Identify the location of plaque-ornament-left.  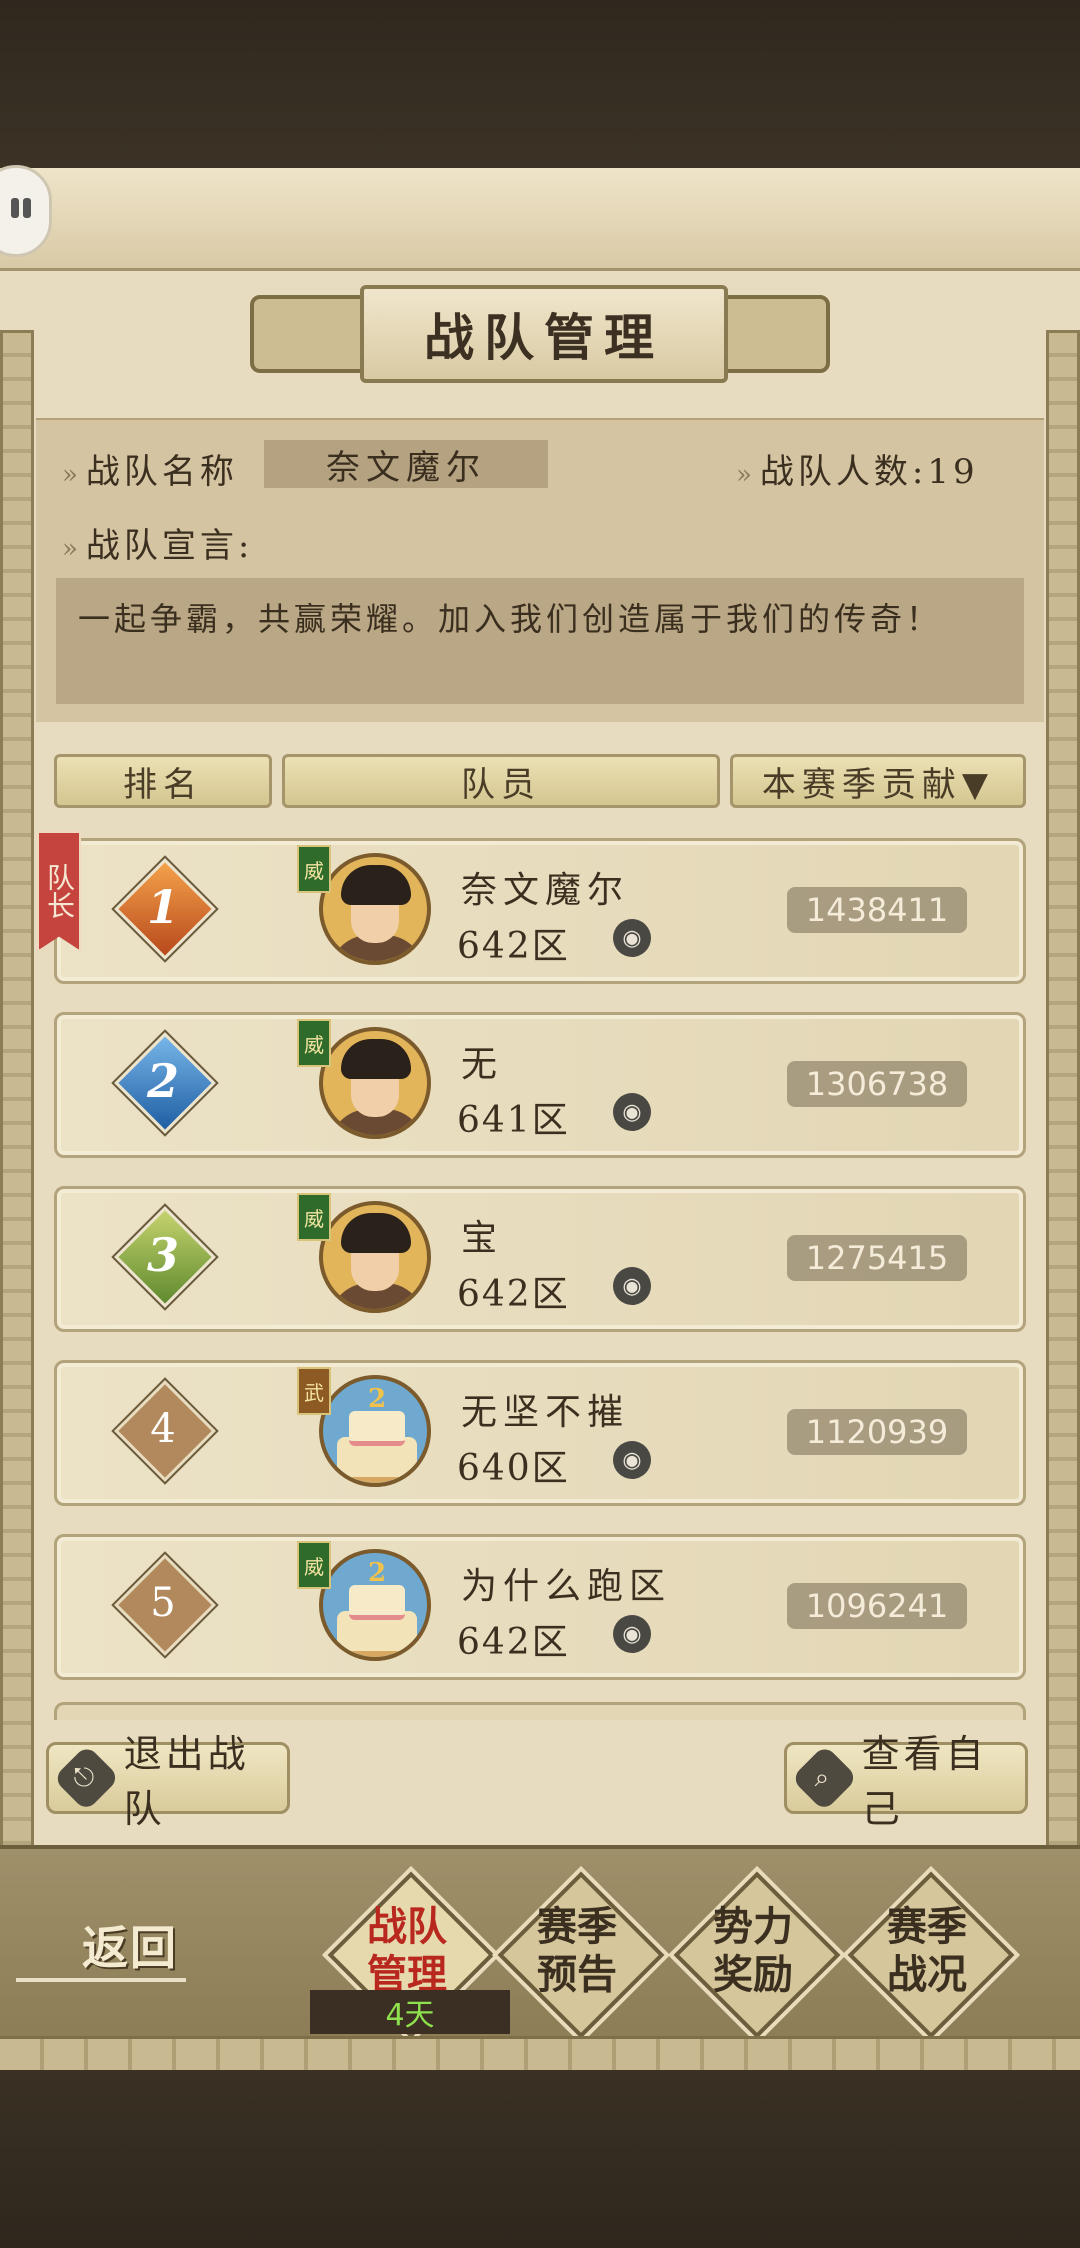
(314, 334).